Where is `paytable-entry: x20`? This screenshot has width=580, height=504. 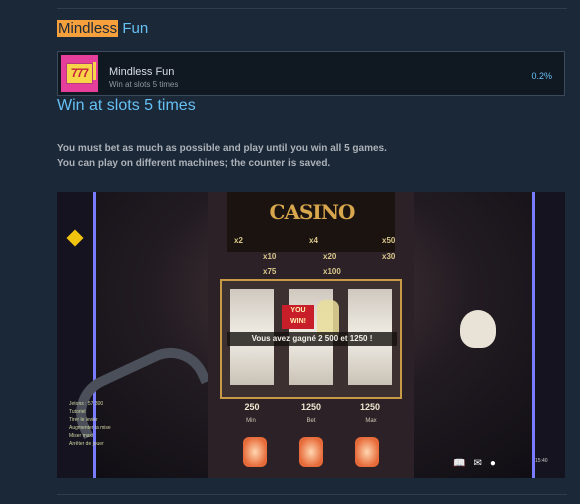 paytable-entry: x20 is located at coordinates (330, 256).